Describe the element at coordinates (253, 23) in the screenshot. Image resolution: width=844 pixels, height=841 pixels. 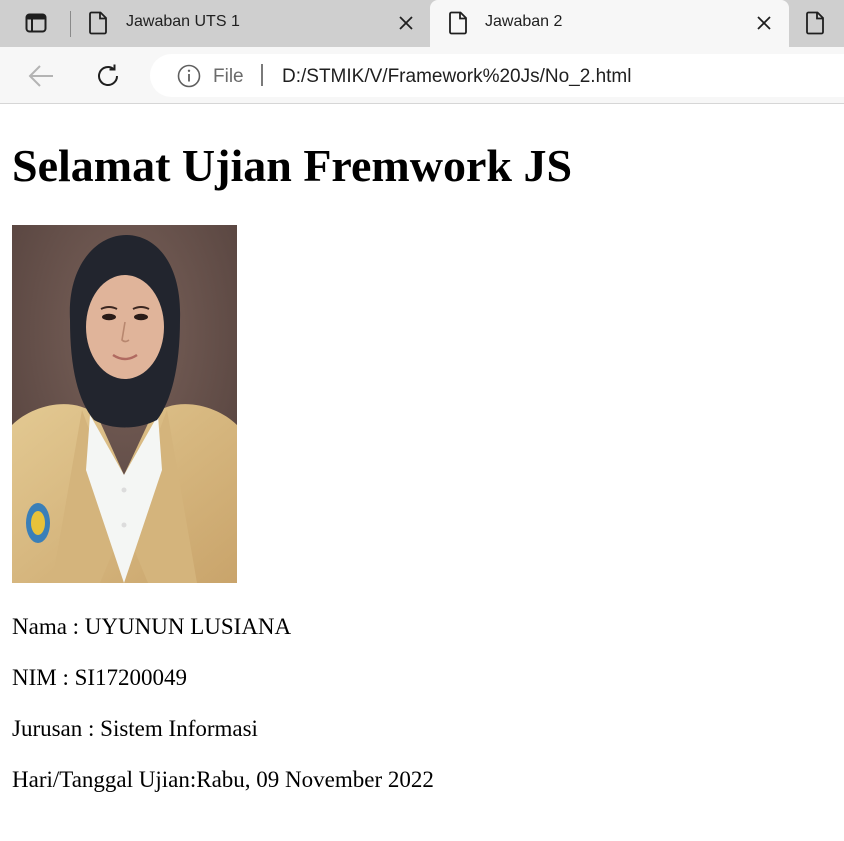
I see `tab-jawaban-uts-1: Jawaban UTS 1` at that location.